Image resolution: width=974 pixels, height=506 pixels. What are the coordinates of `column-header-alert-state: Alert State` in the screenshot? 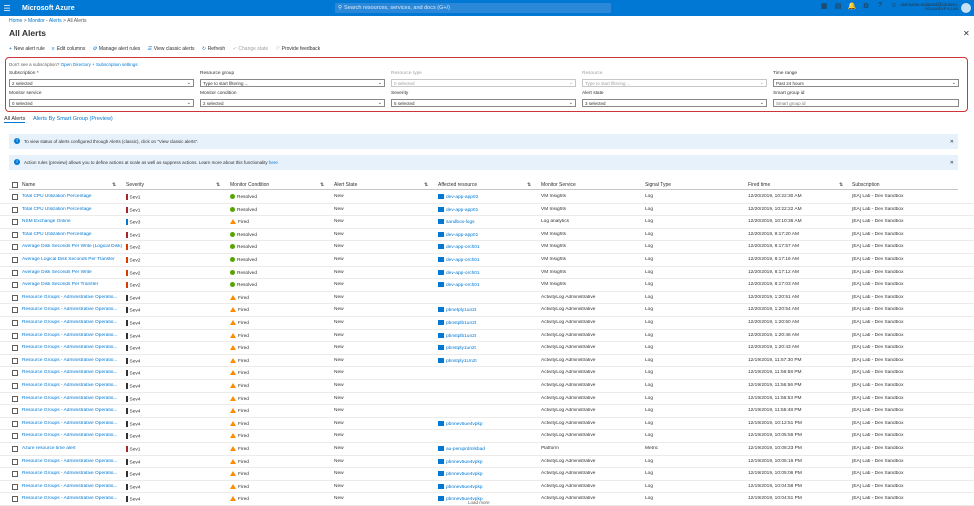 It's located at (345, 185).